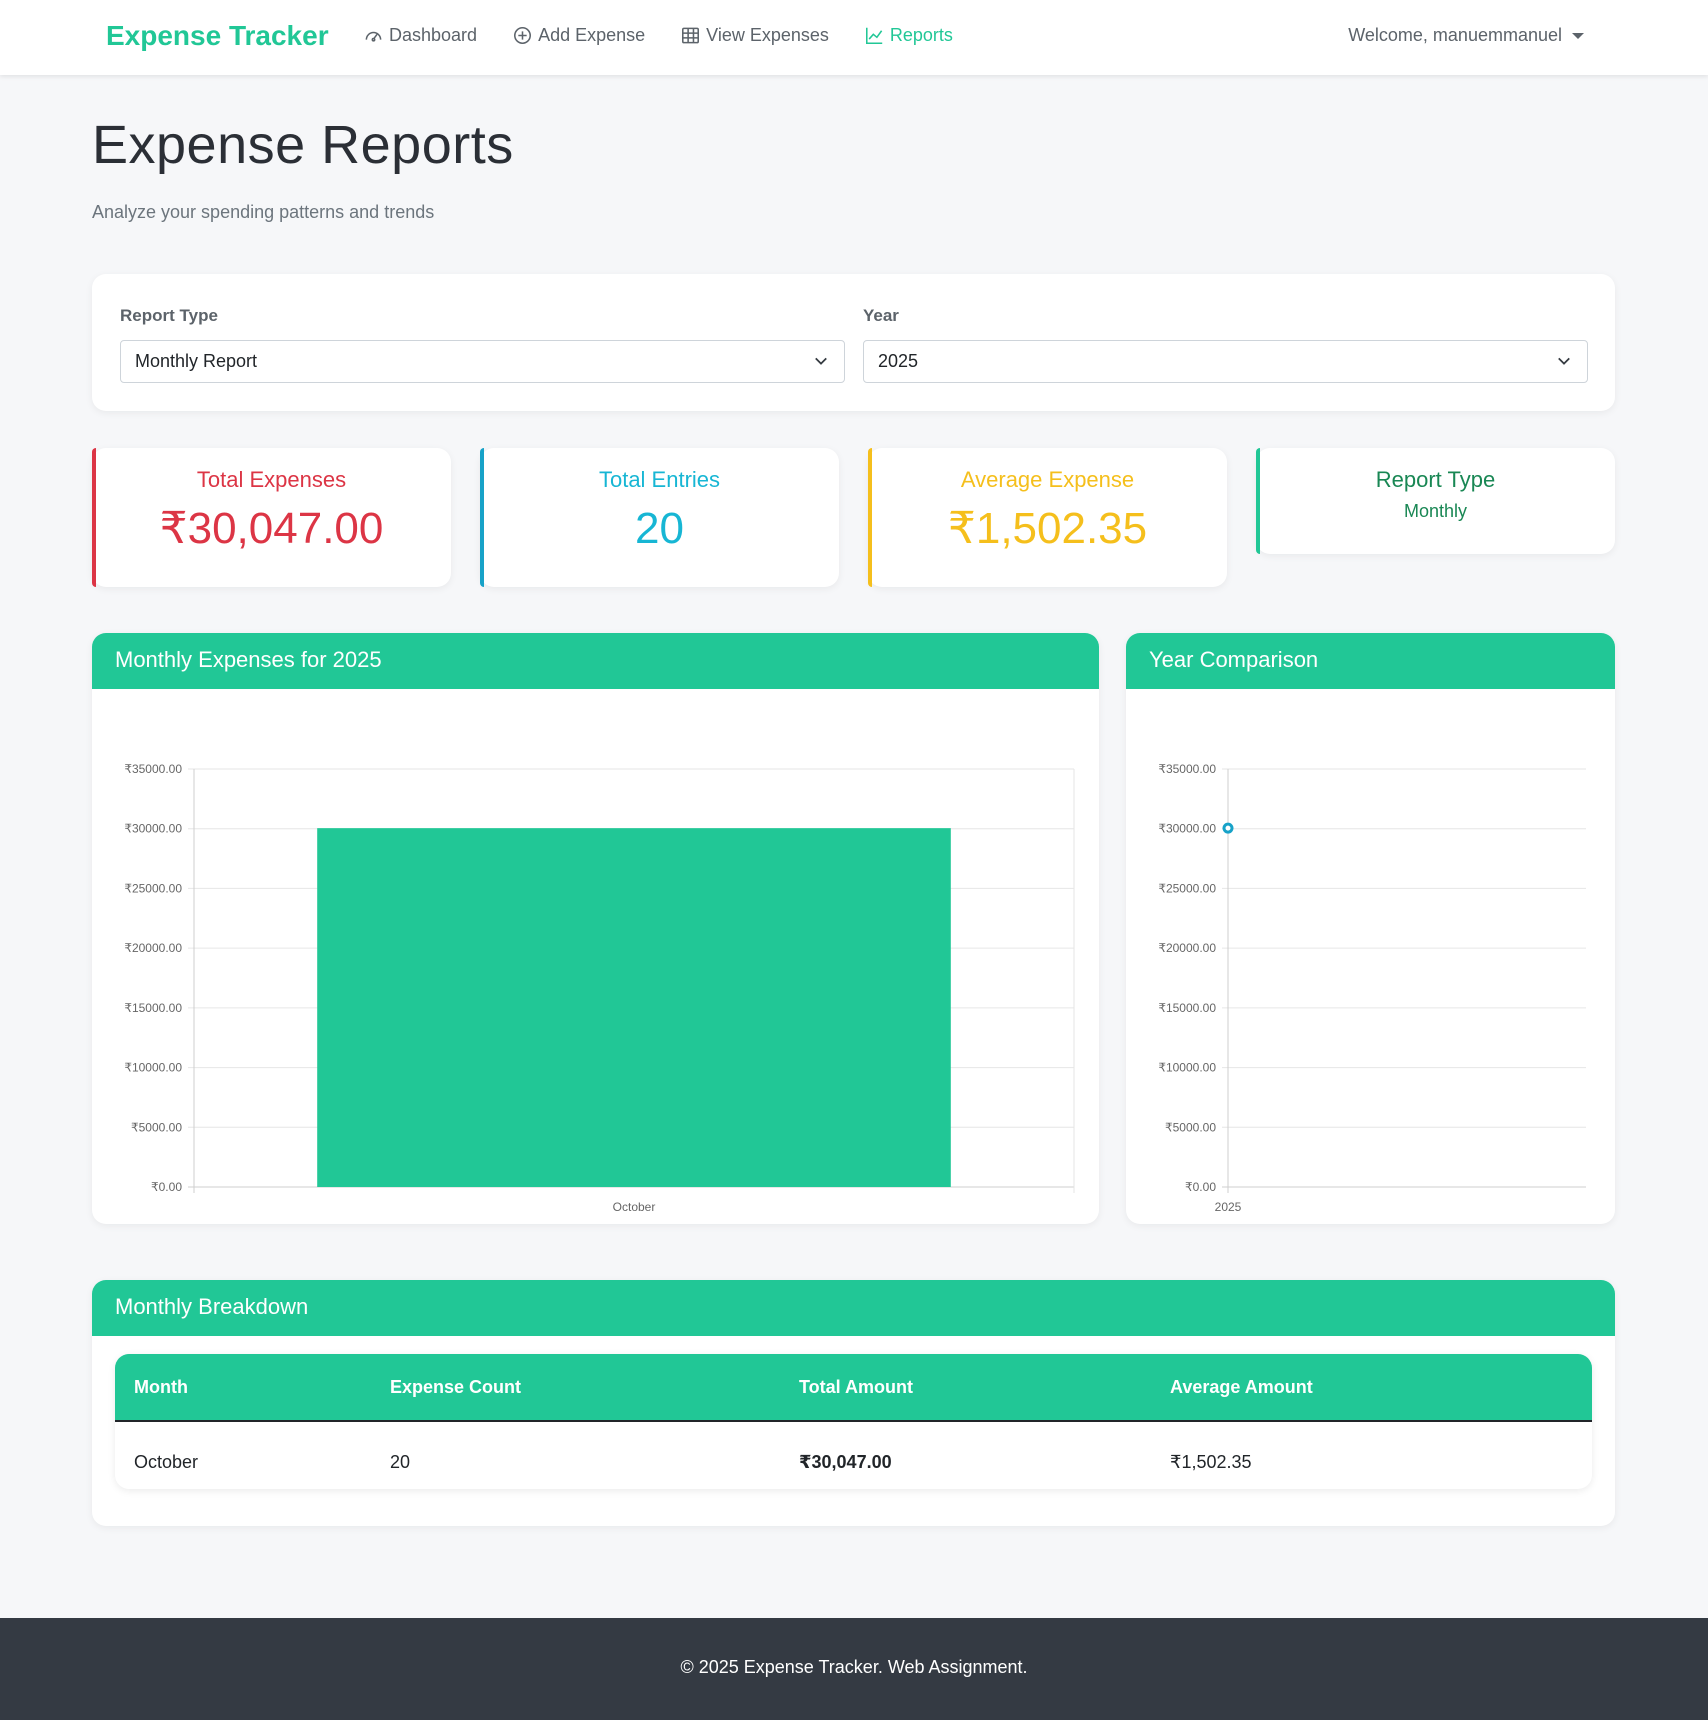 The height and width of the screenshot is (1720, 1708). Describe the element at coordinates (217, 36) in the screenshot. I see `brand-logo: Expense Tracker` at that location.